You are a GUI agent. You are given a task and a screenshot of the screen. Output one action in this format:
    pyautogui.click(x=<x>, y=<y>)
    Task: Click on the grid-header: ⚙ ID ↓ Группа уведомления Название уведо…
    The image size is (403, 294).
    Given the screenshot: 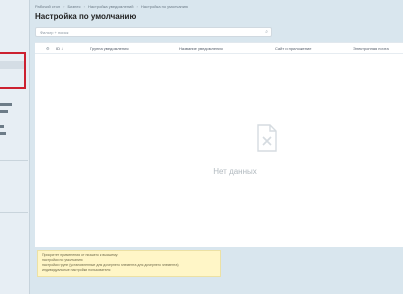 What is the action you would take?
    pyautogui.click(x=219, y=48)
    